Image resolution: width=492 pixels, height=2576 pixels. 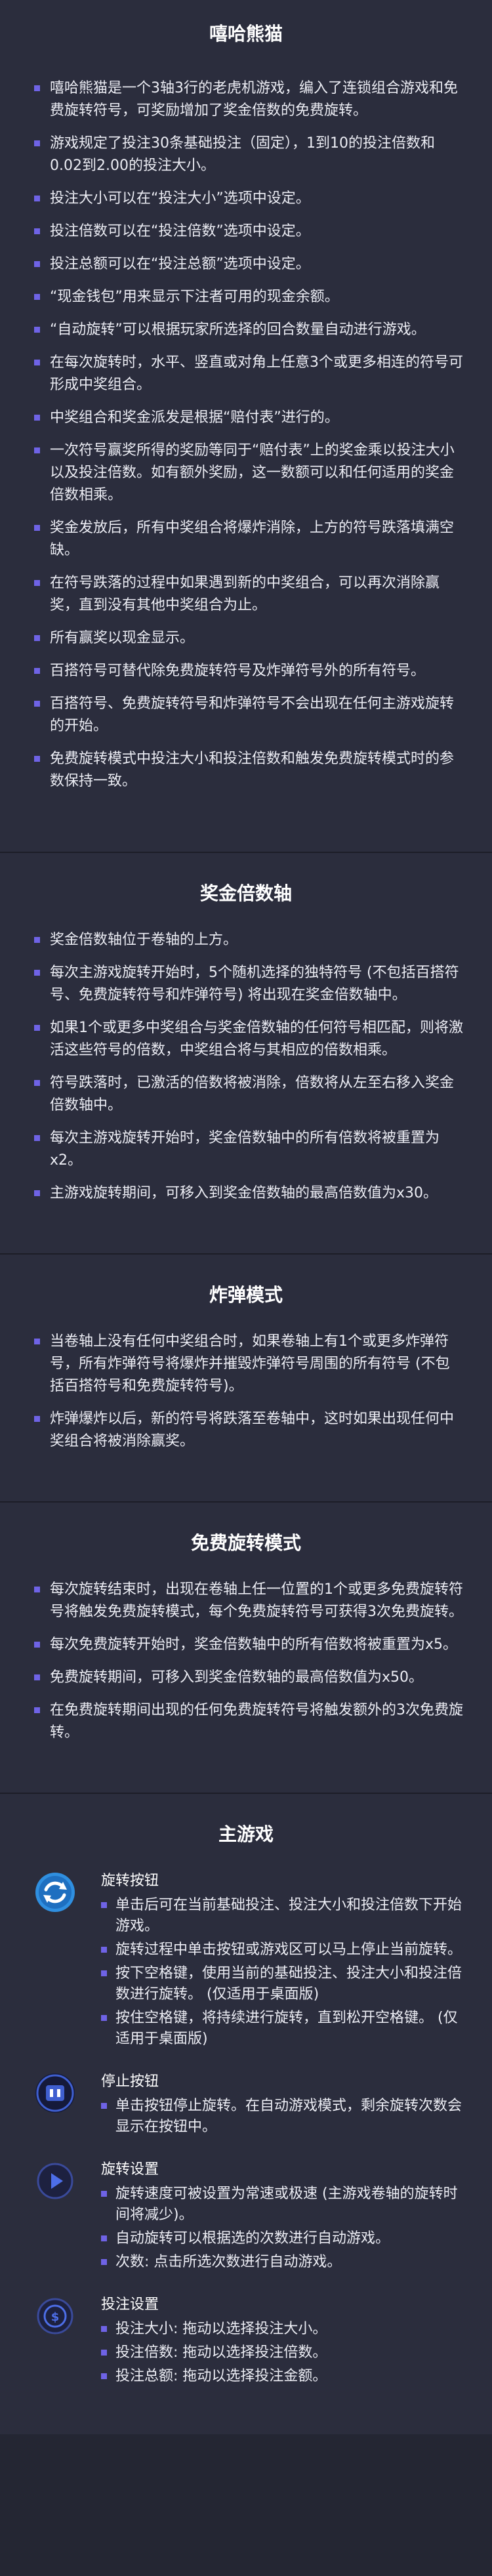 What do you see at coordinates (283, 2263) in the screenshot?
I see `button-rule-item: 次数: 点击所选次数进行自动游戏。` at bounding box center [283, 2263].